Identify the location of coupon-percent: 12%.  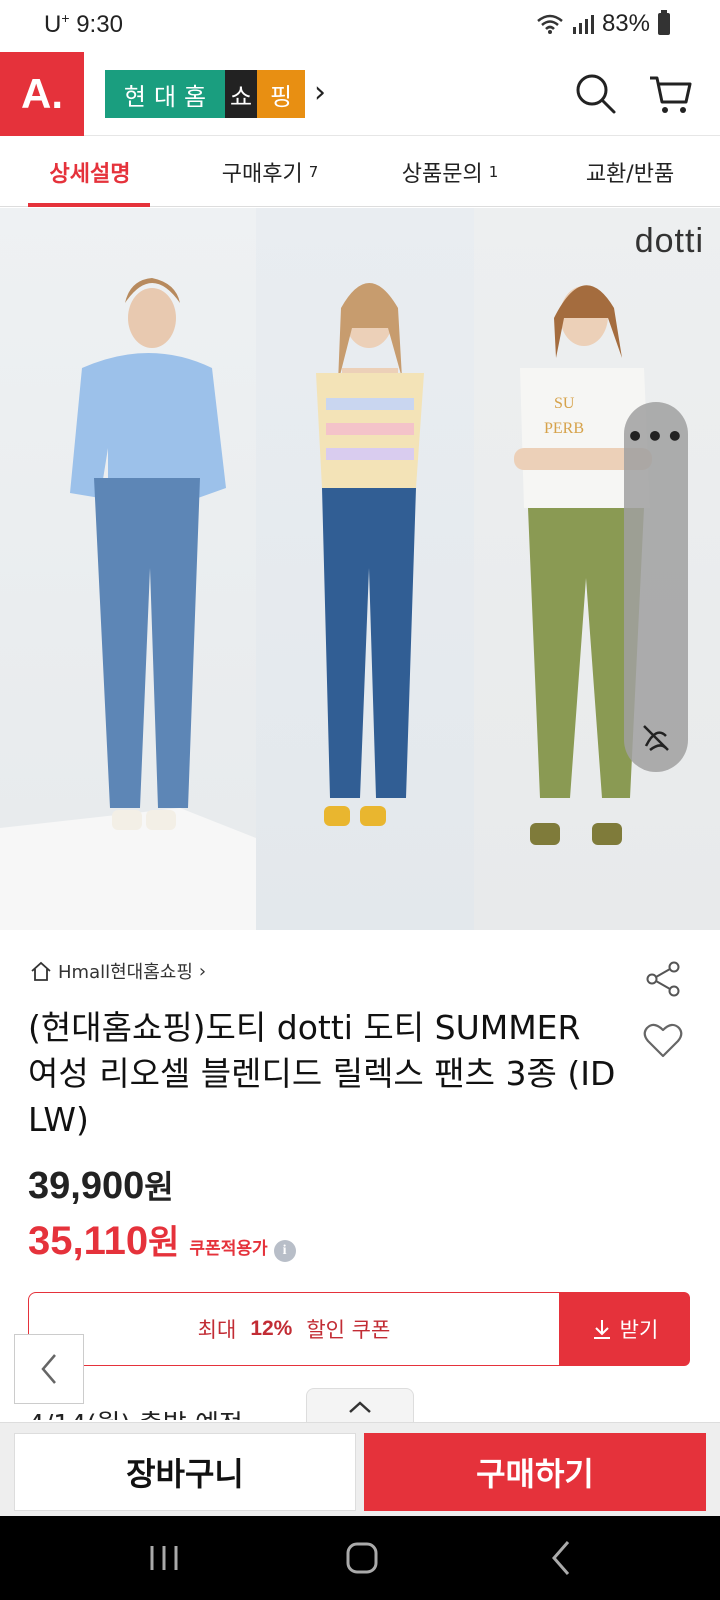
(271, 1328).